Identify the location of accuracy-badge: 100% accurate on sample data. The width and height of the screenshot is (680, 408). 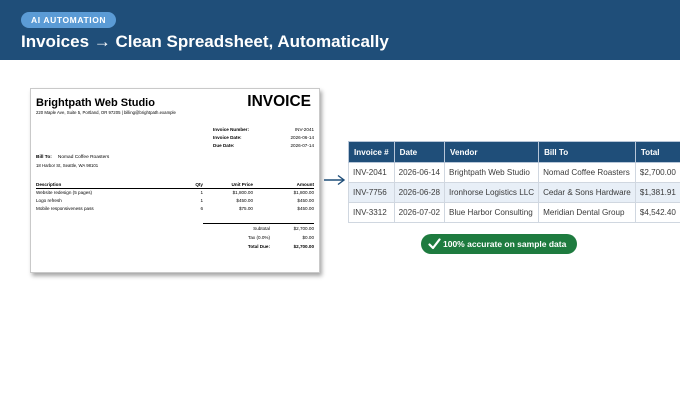
(499, 244).